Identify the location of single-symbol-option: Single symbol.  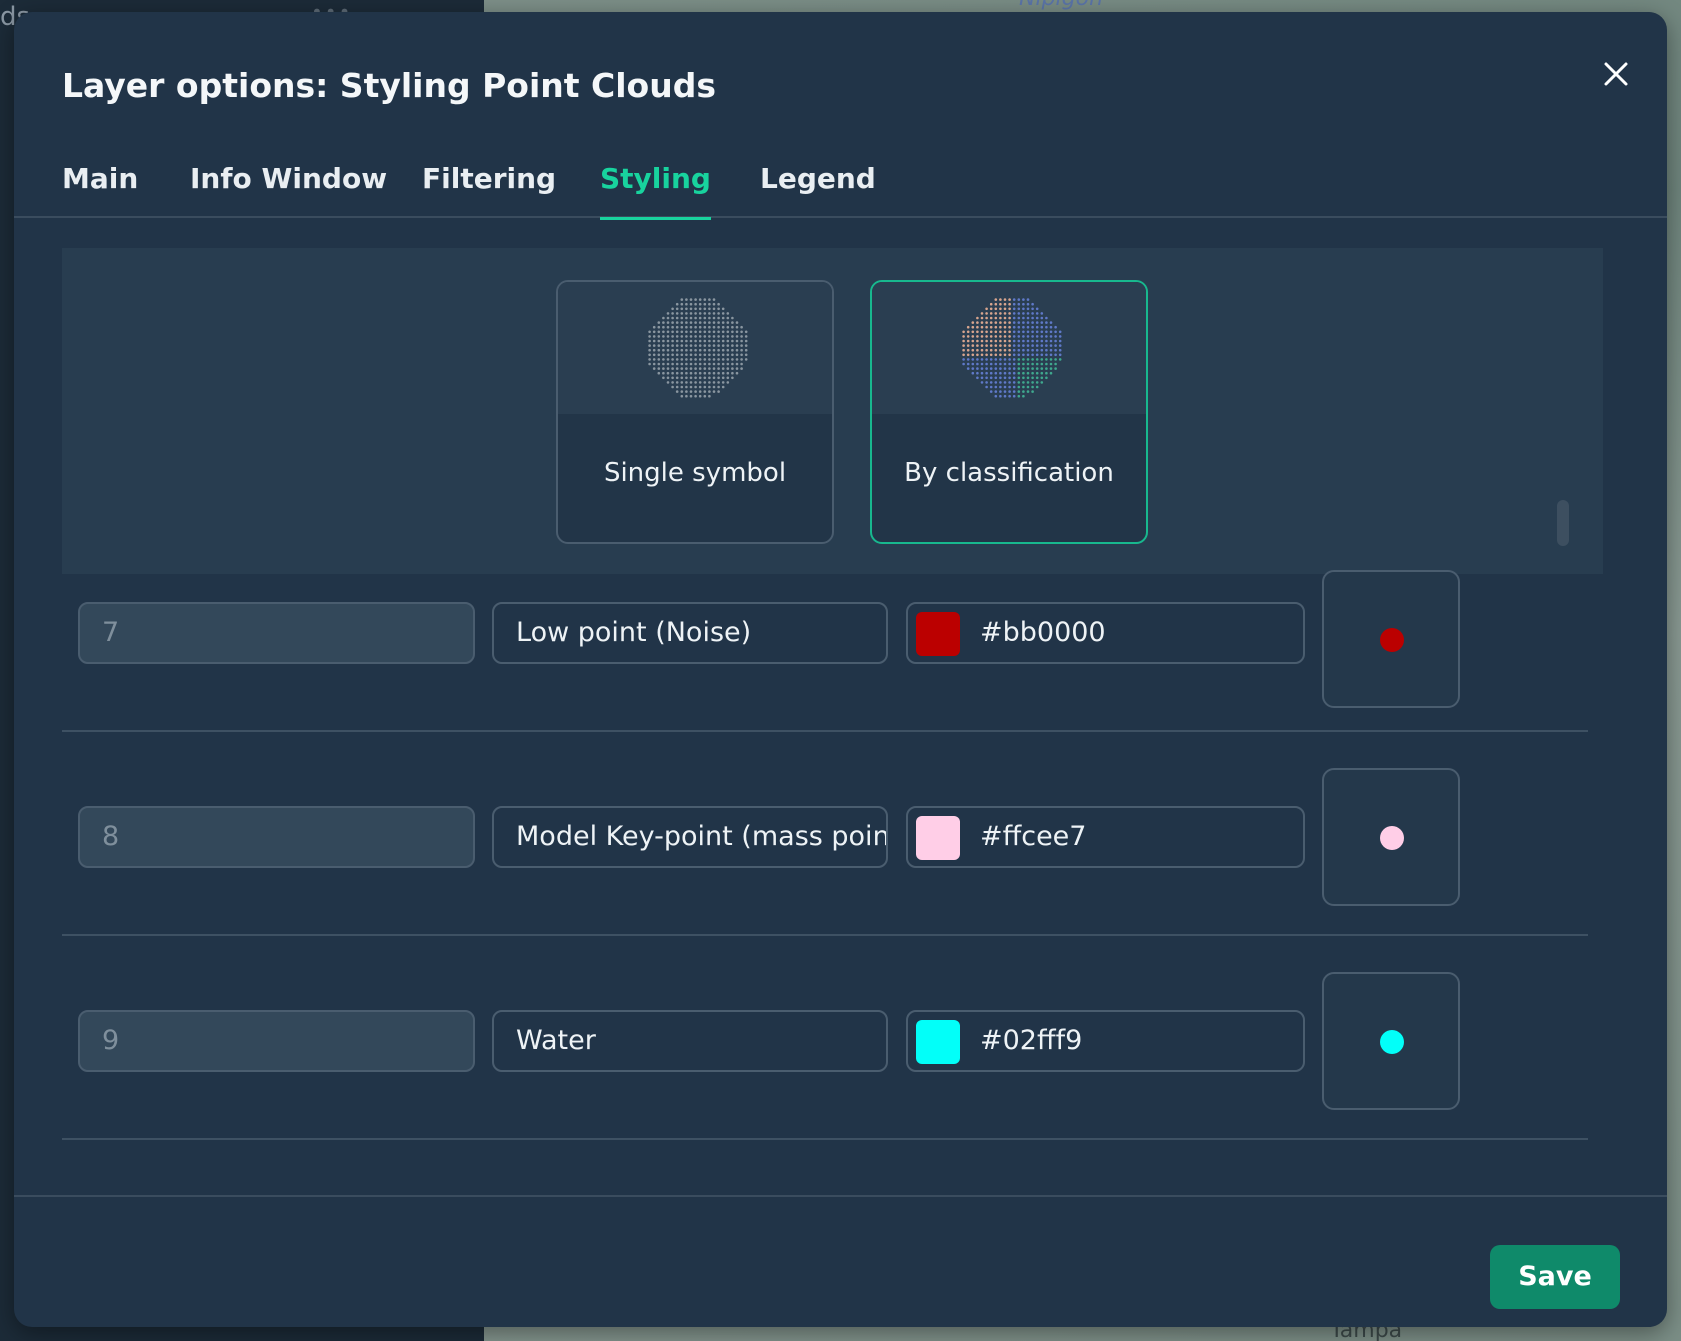
(695, 412).